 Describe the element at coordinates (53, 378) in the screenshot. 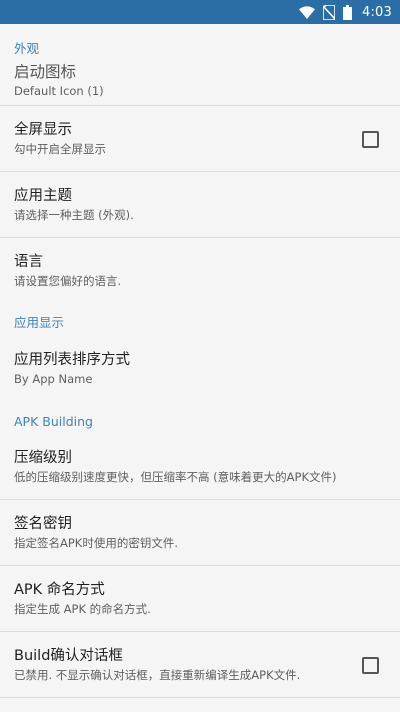

I see `pref-summary: By App Name` at that location.